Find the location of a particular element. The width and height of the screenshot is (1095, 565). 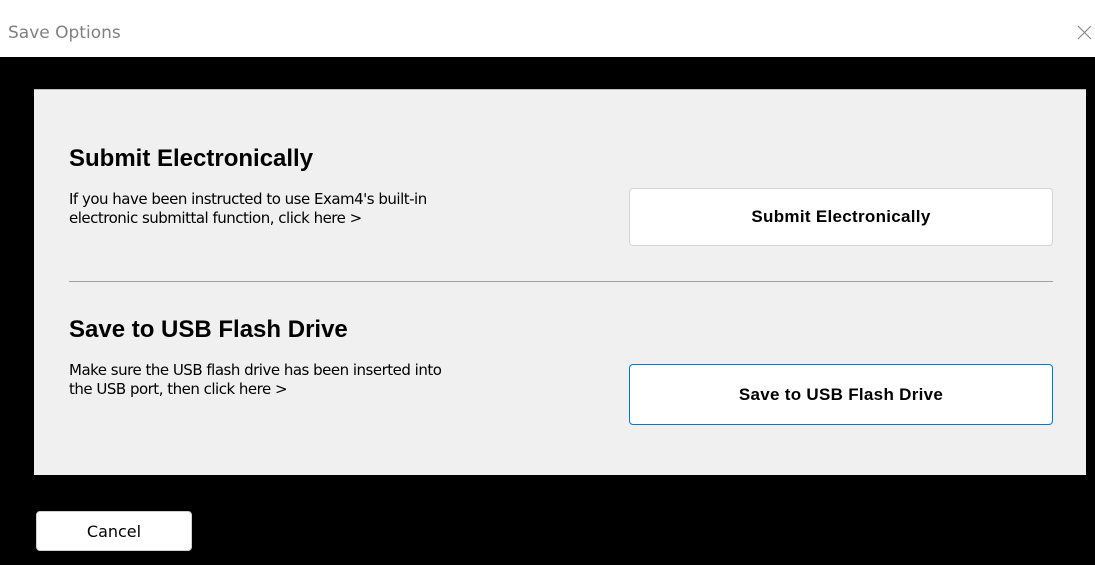

section-divider is located at coordinates (561, 281).